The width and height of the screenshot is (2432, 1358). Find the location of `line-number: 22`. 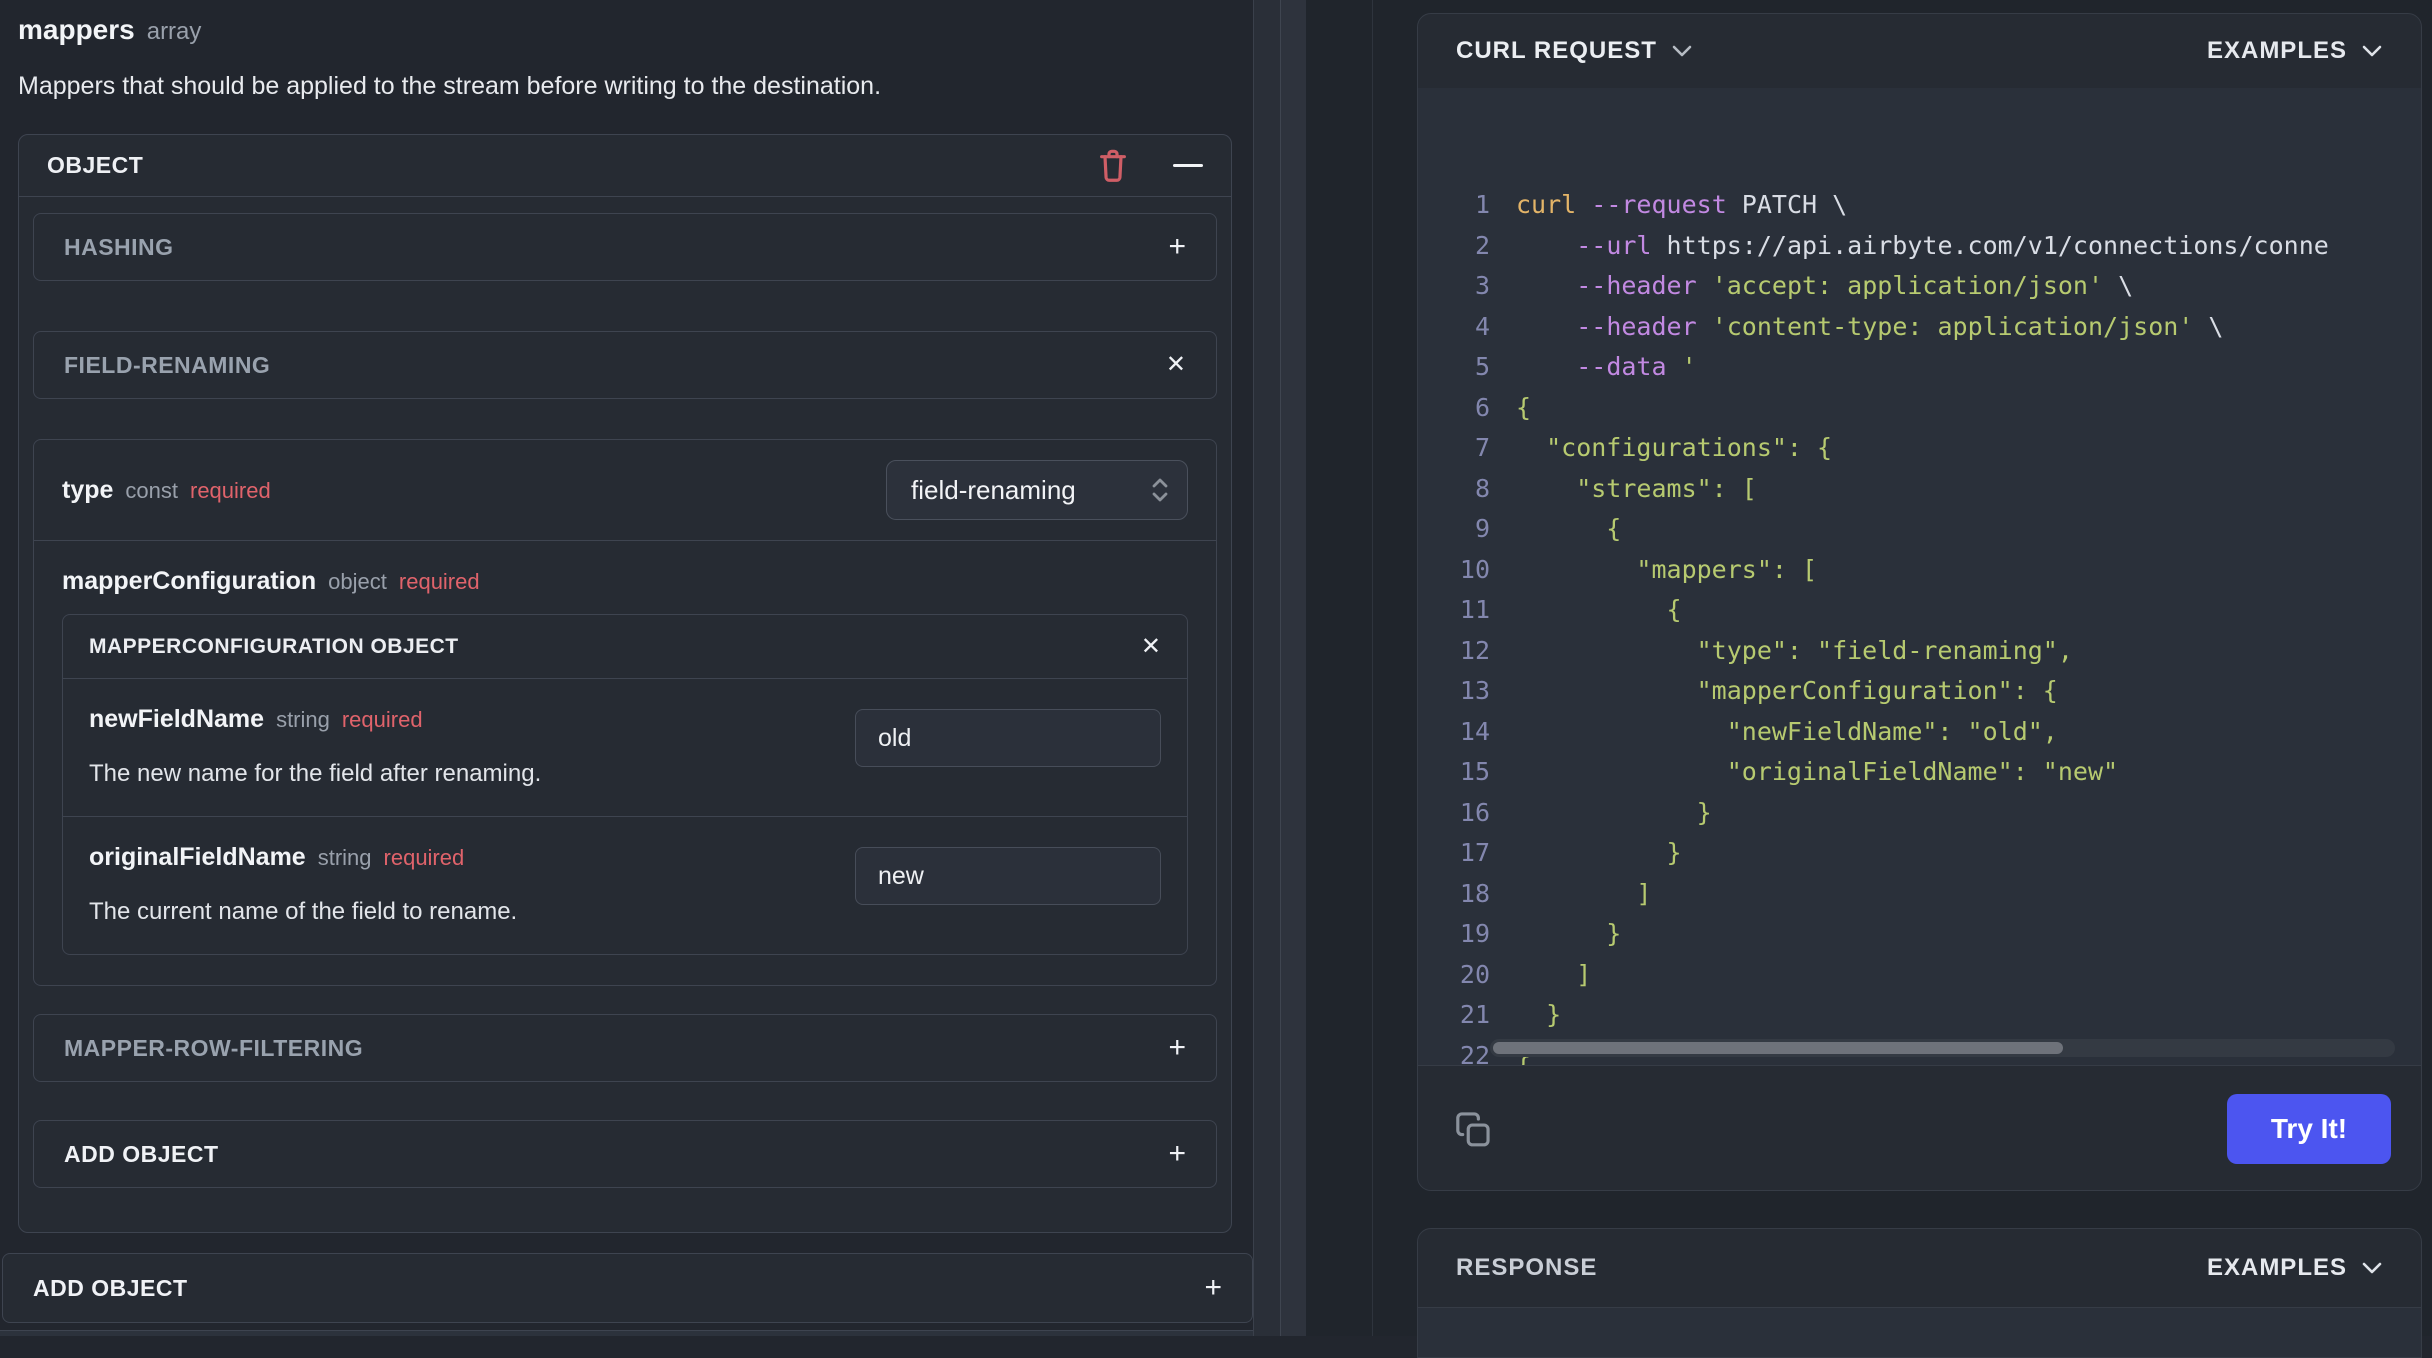

line-number: 22 is located at coordinates (1474, 1053).